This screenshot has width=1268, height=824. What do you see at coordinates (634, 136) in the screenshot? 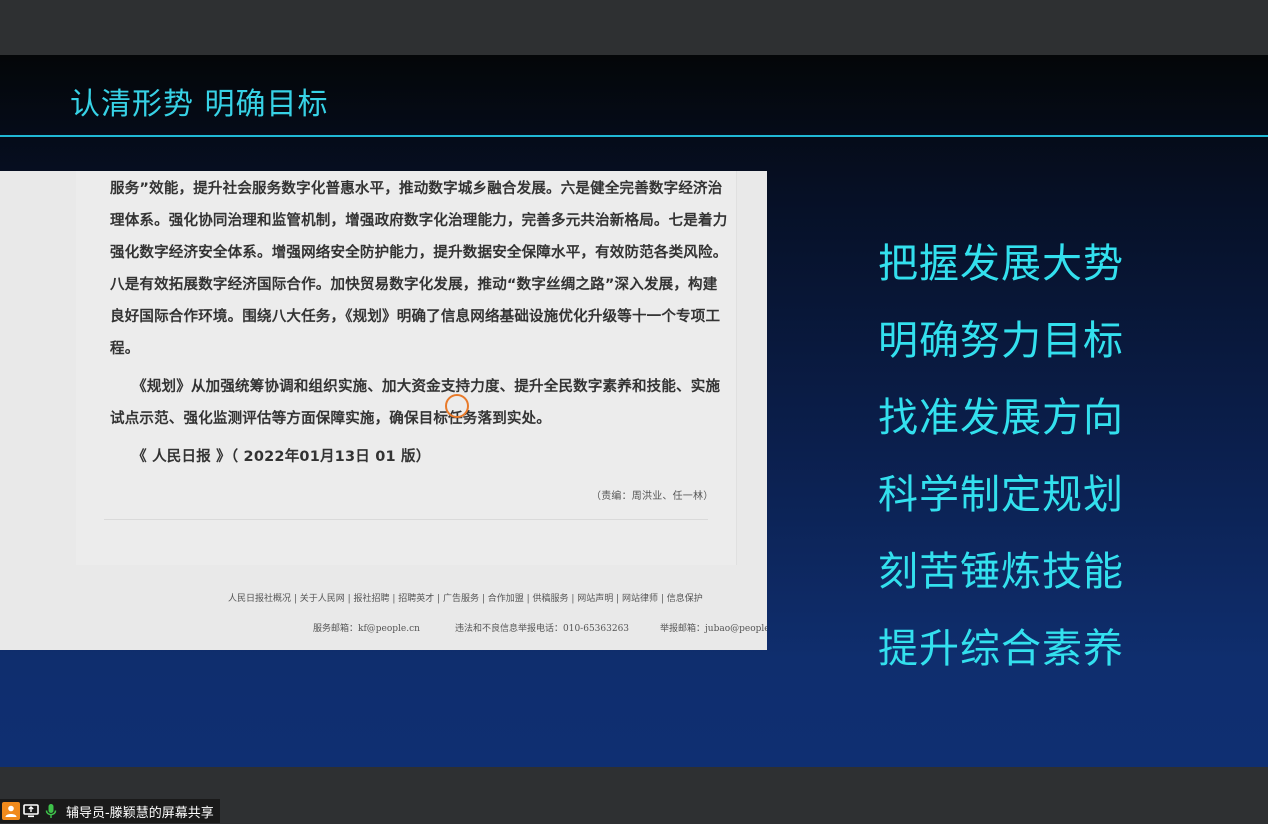
I see `title-divider` at bounding box center [634, 136].